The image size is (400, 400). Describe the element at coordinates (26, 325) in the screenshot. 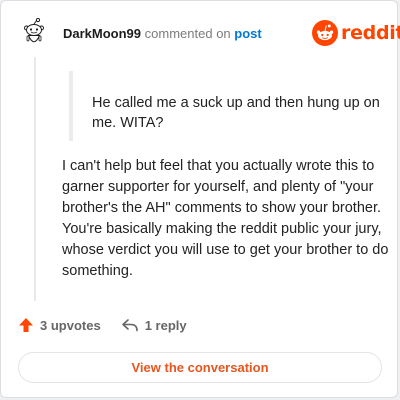

I see `upvote-arrow-icon` at that location.